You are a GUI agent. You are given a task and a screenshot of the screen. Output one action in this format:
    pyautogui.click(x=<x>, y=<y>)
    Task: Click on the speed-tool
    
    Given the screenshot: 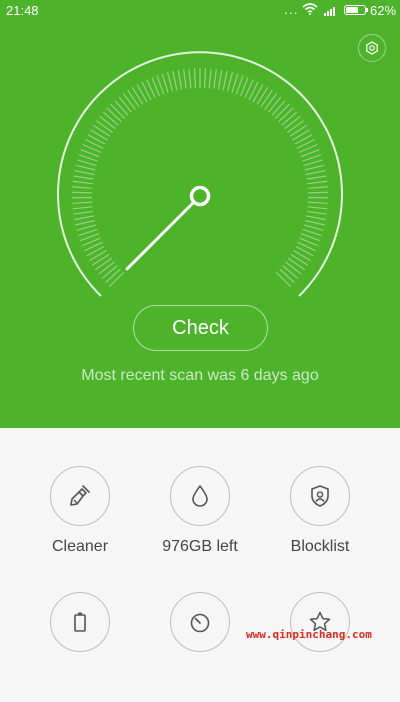 What is the action you would take?
    pyautogui.click(x=200, y=647)
    